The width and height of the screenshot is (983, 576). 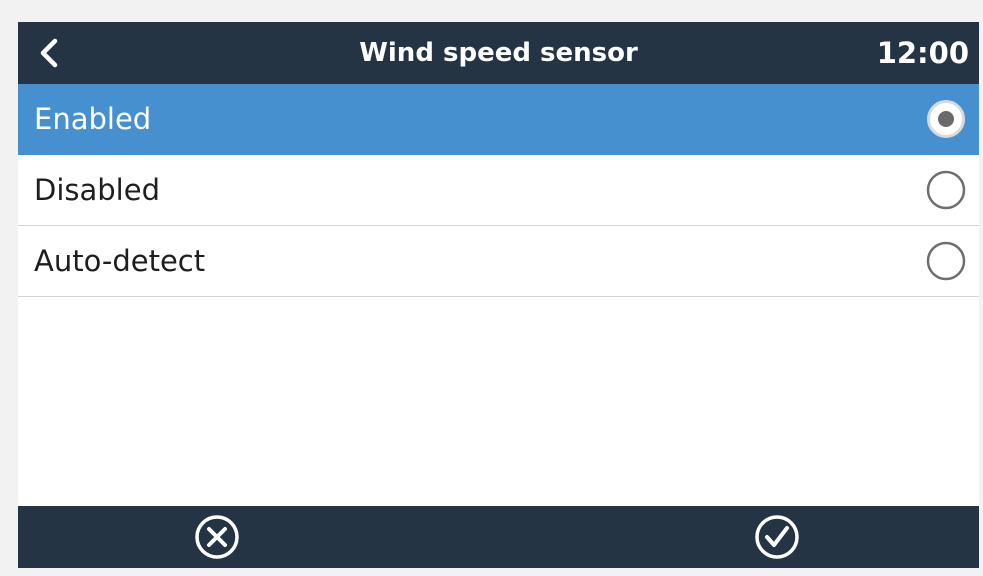 I want to click on checkmark-circle-icon, so click(x=777, y=537).